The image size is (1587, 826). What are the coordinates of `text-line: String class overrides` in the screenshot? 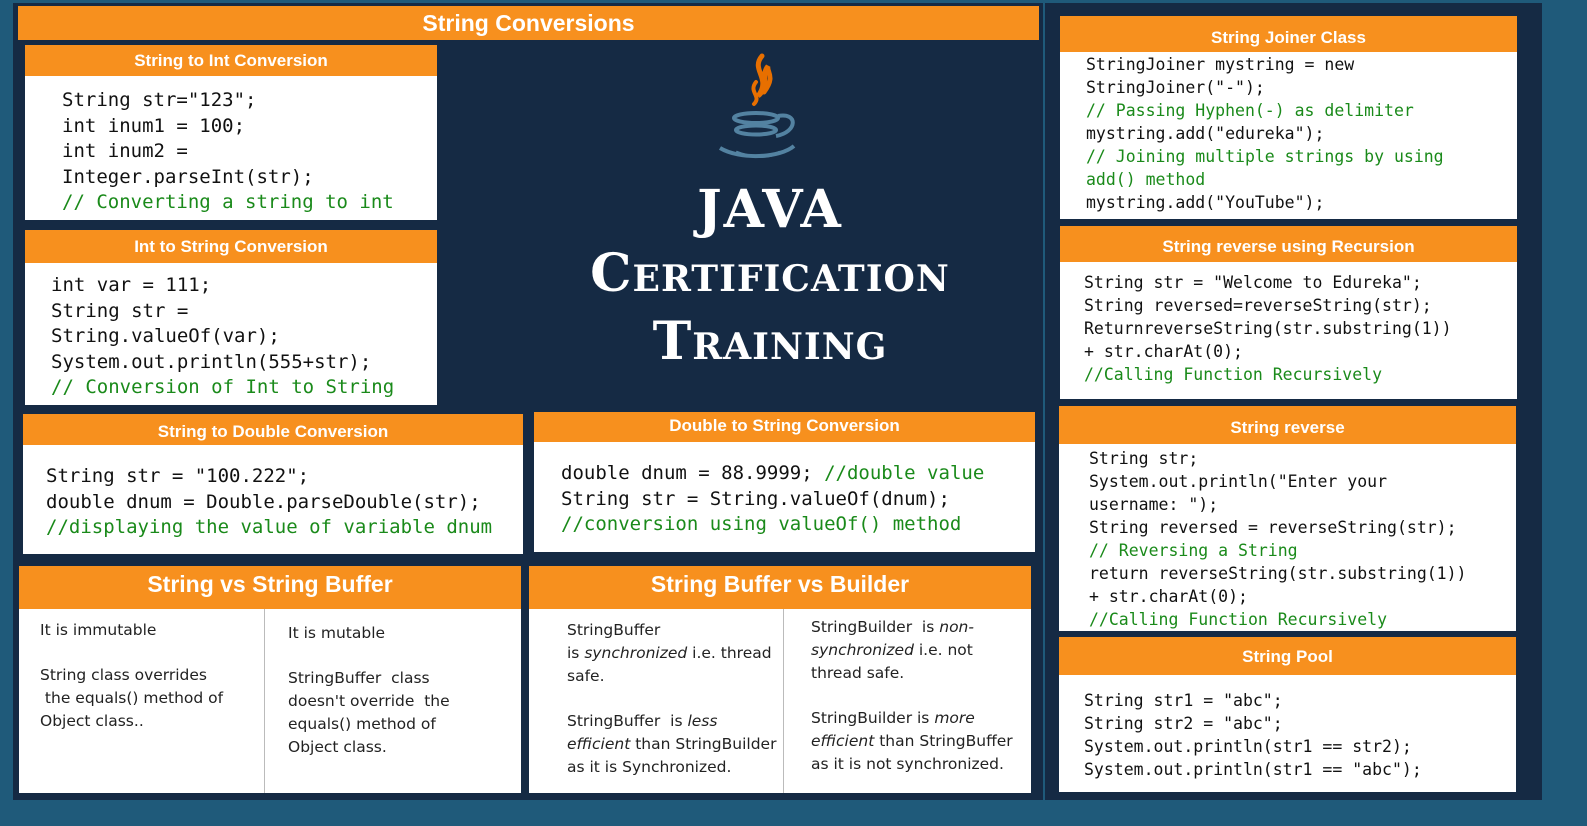 It's located at (124, 675).